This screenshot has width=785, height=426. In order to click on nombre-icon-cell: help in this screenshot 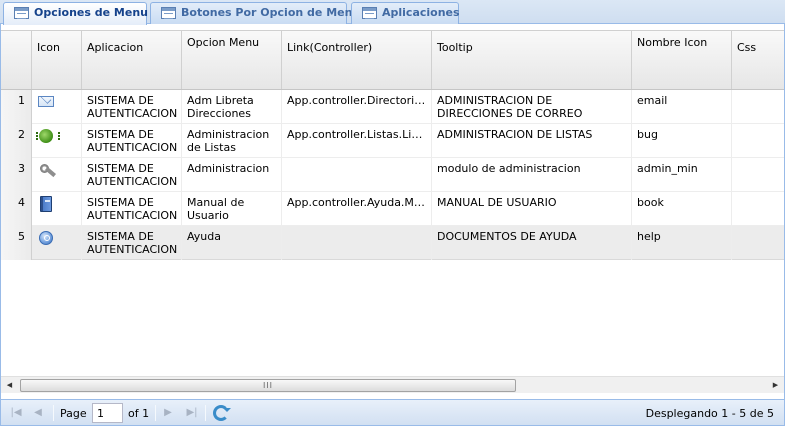, I will do `click(682, 243)`.